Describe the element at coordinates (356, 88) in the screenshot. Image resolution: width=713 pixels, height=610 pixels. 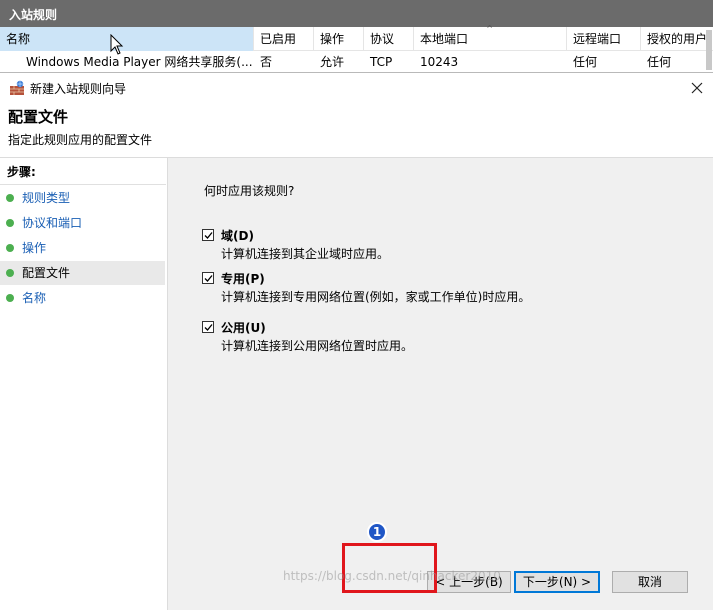
I see `dialog-title-bar: 新建入站规则向导` at that location.